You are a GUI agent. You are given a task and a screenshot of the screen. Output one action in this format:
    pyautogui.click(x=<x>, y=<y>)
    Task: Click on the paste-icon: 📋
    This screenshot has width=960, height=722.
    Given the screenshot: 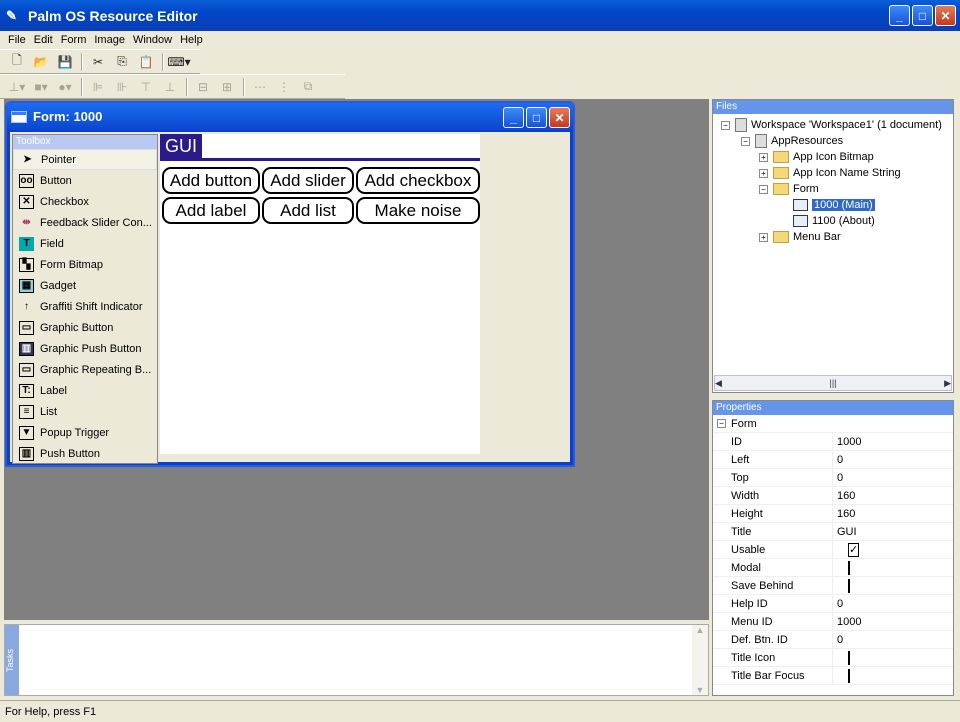 What is the action you would take?
    pyautogui.click(x=146, y=62)
    